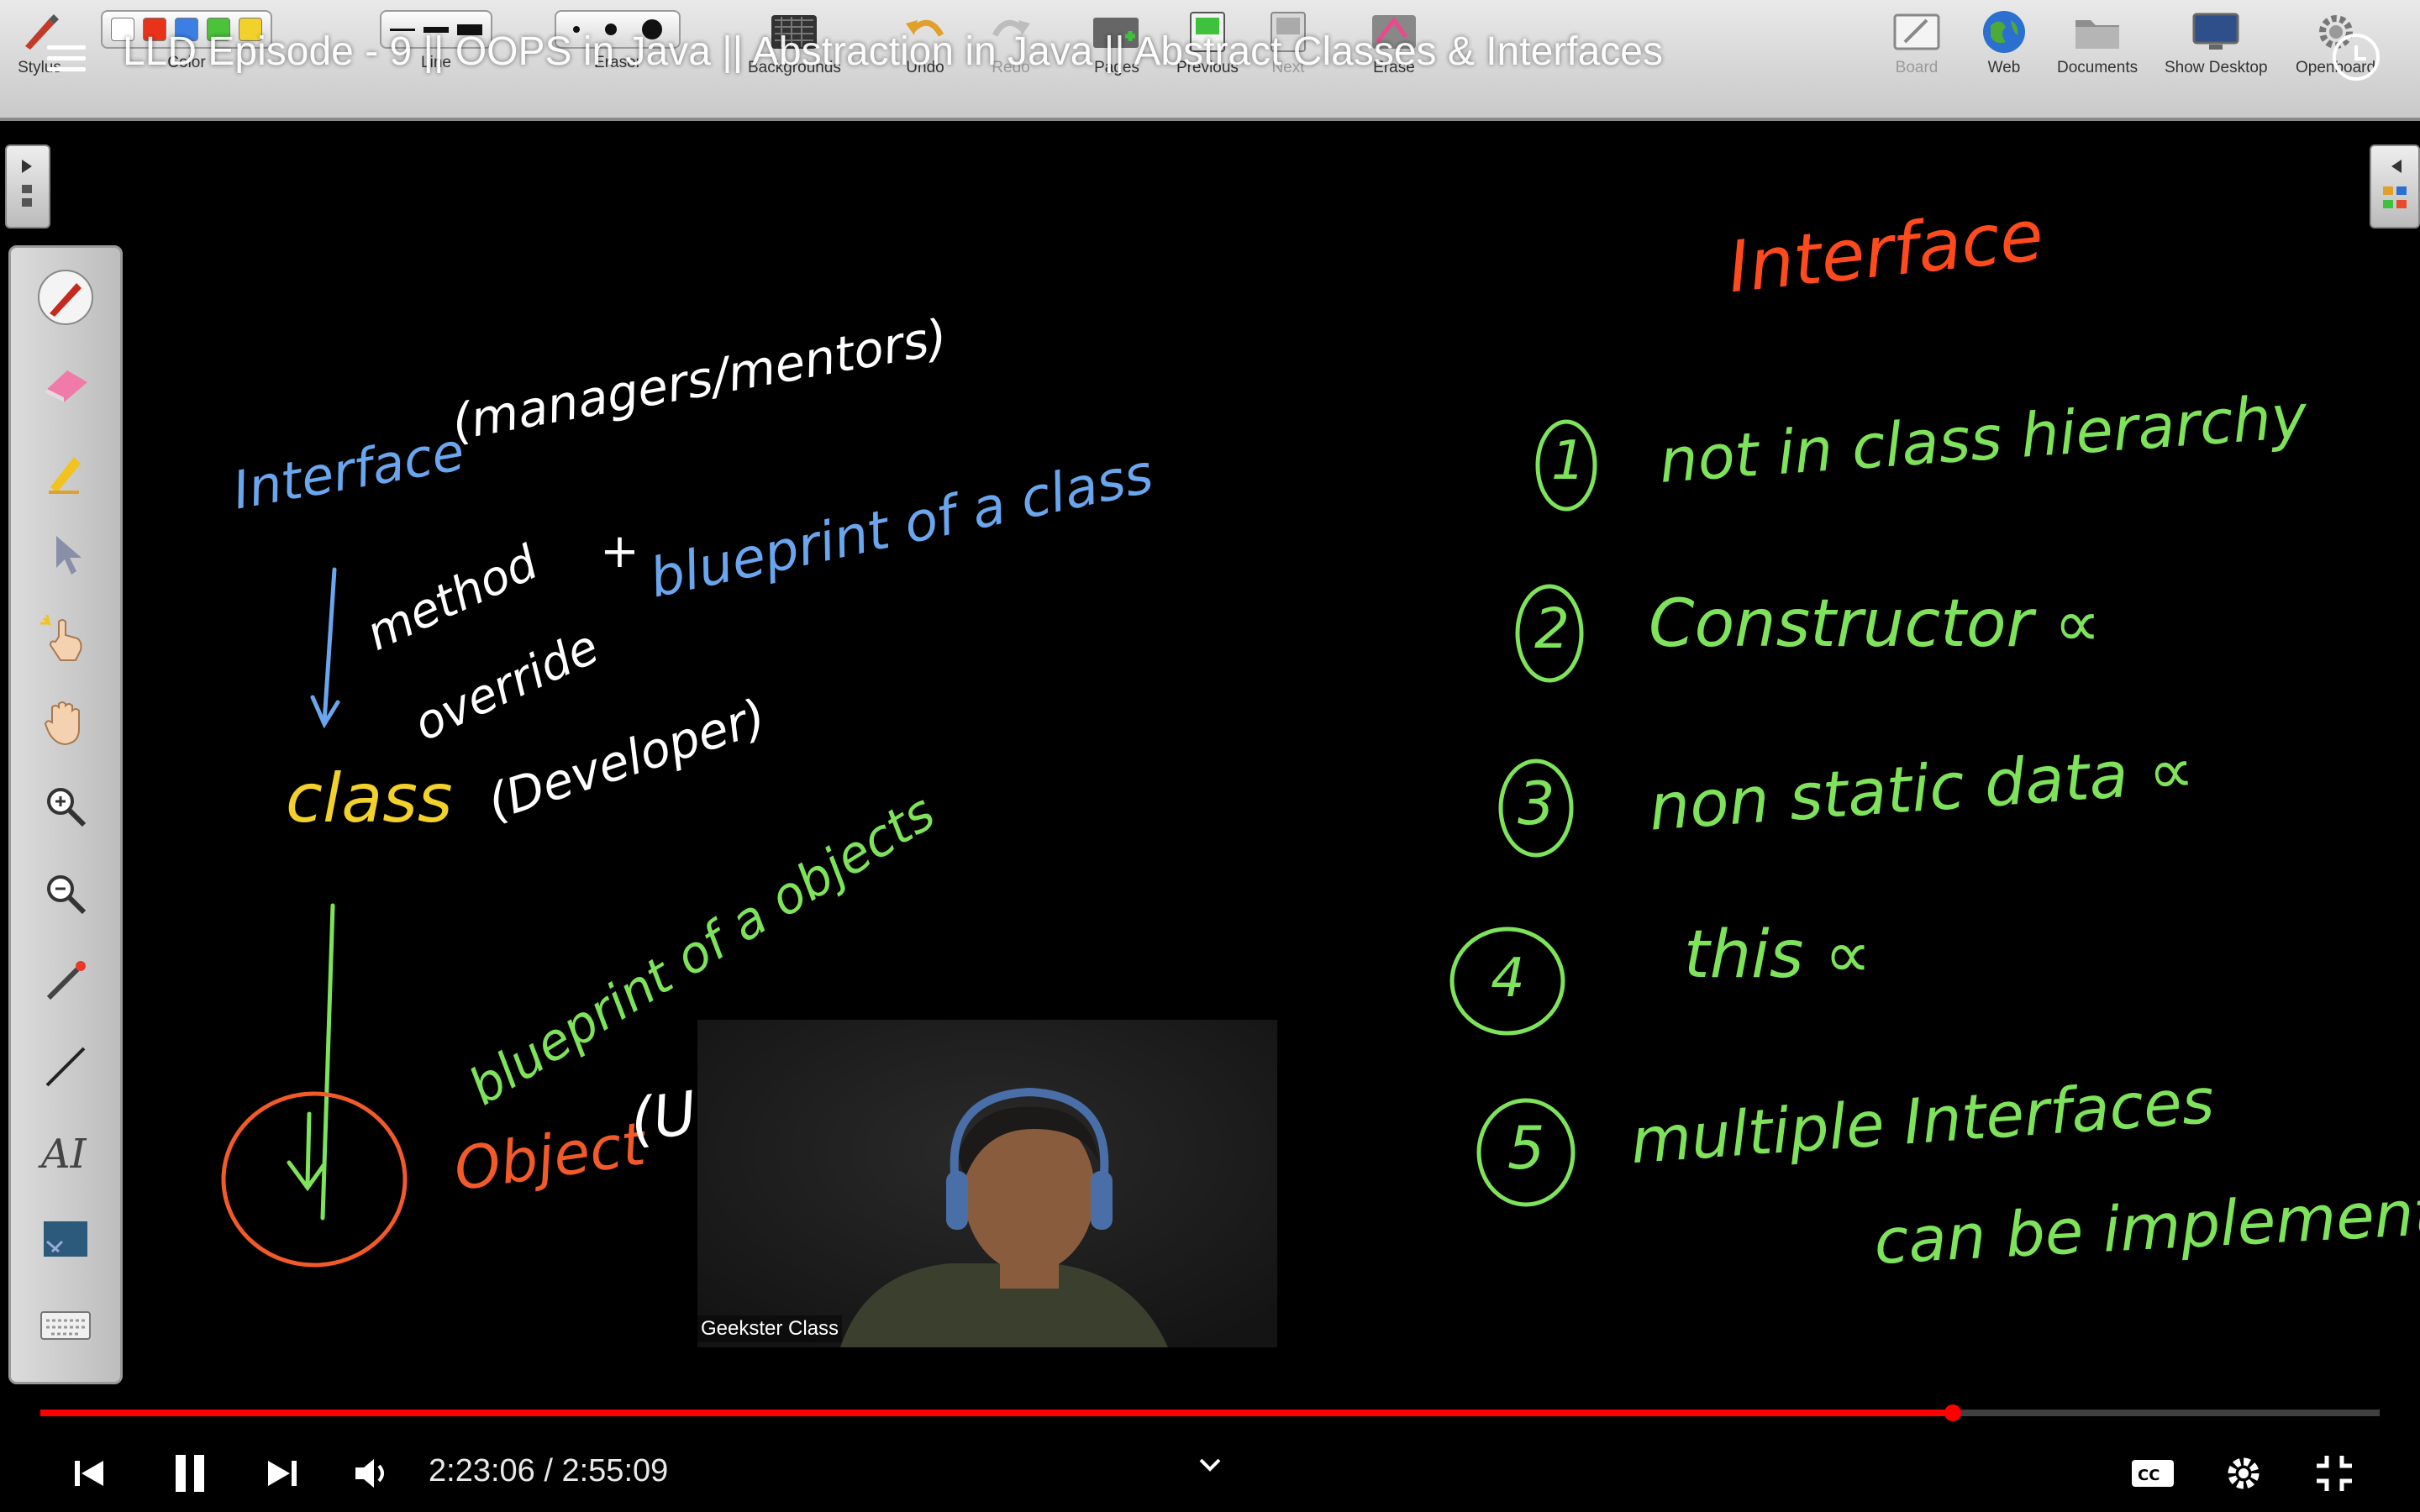 This screenshot has height=1512, width=2420. I want to click on web-button: Web, so click(2004, 43).